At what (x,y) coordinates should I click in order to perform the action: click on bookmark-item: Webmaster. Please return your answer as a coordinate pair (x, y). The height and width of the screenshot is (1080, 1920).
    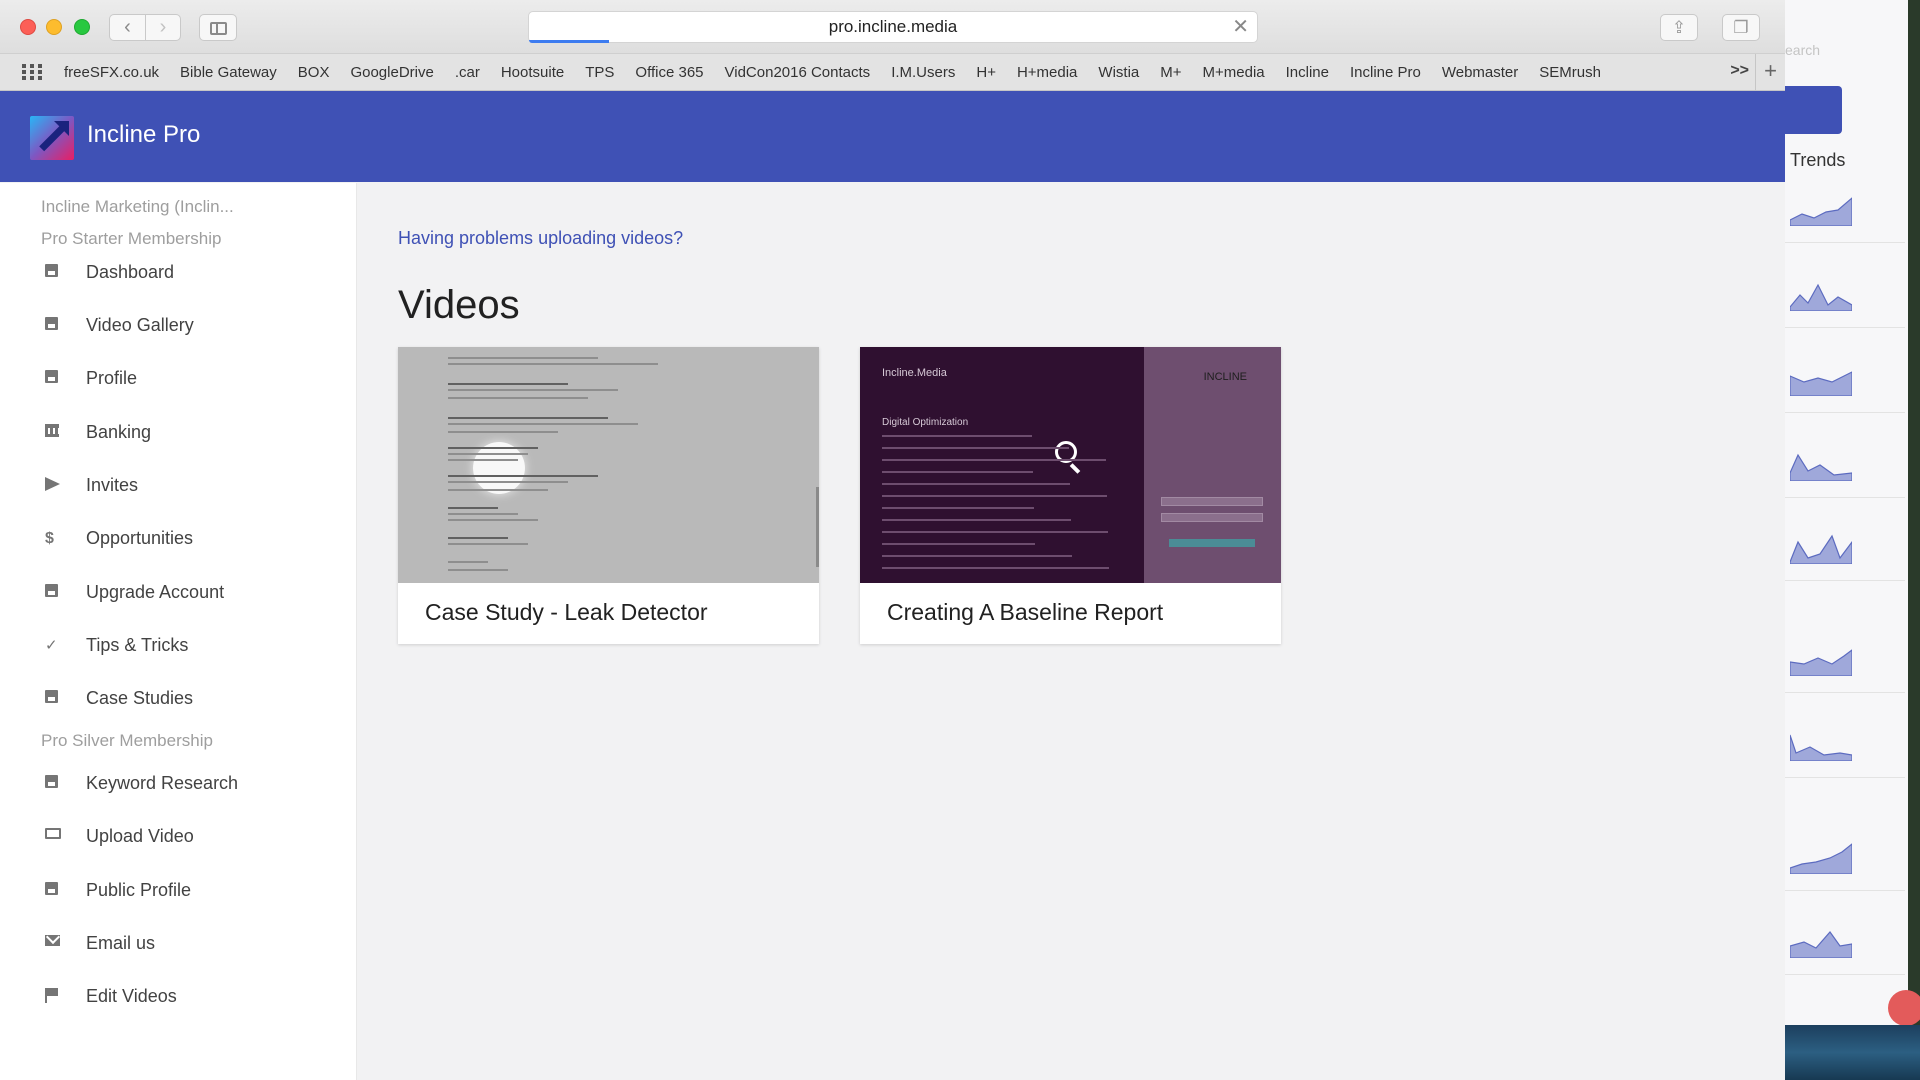
    Looking at the image, I should click on (1480, 72).